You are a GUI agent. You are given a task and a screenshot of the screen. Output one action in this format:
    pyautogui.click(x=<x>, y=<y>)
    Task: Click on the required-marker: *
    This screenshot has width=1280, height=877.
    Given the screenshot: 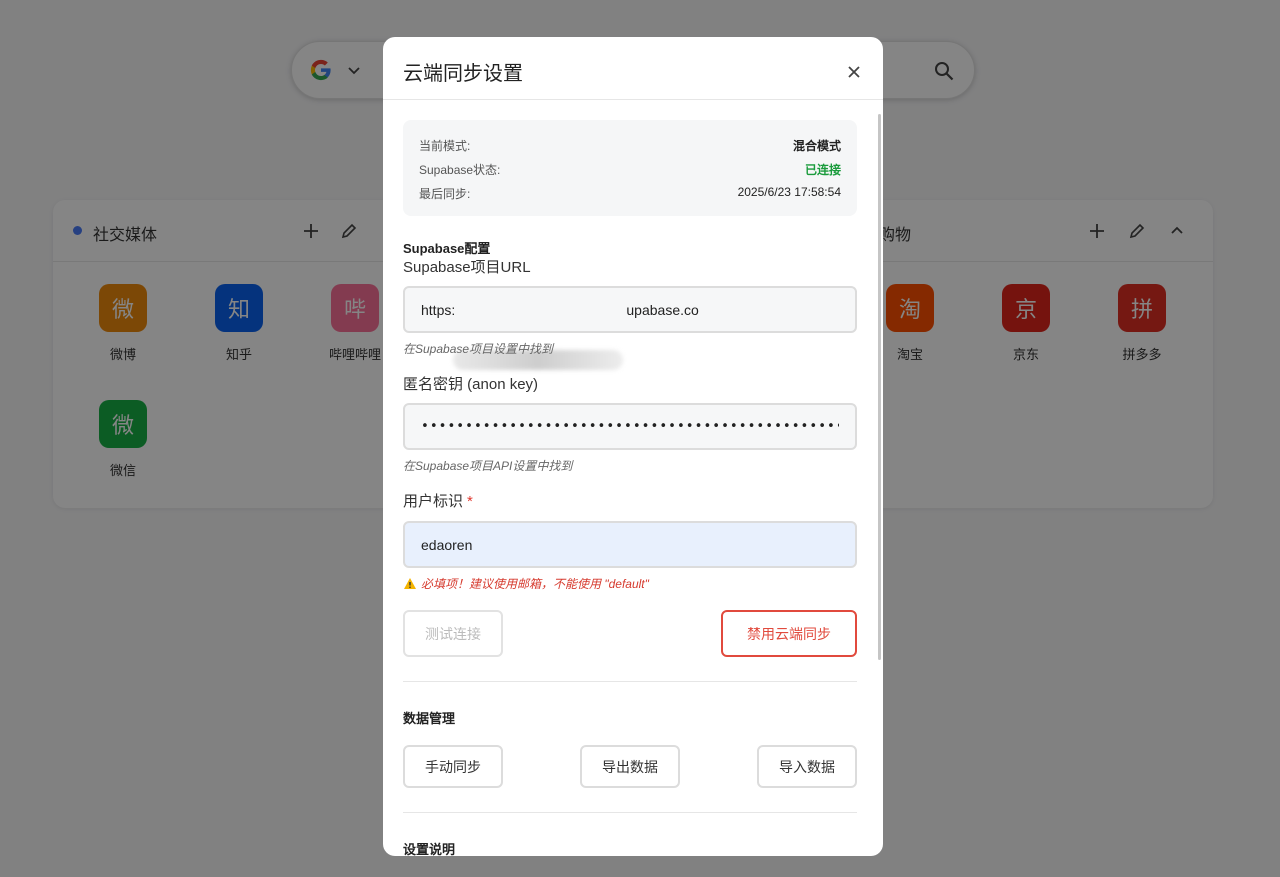 What is the action you would take?
    pyautogui.click(x=470, y=501)
    